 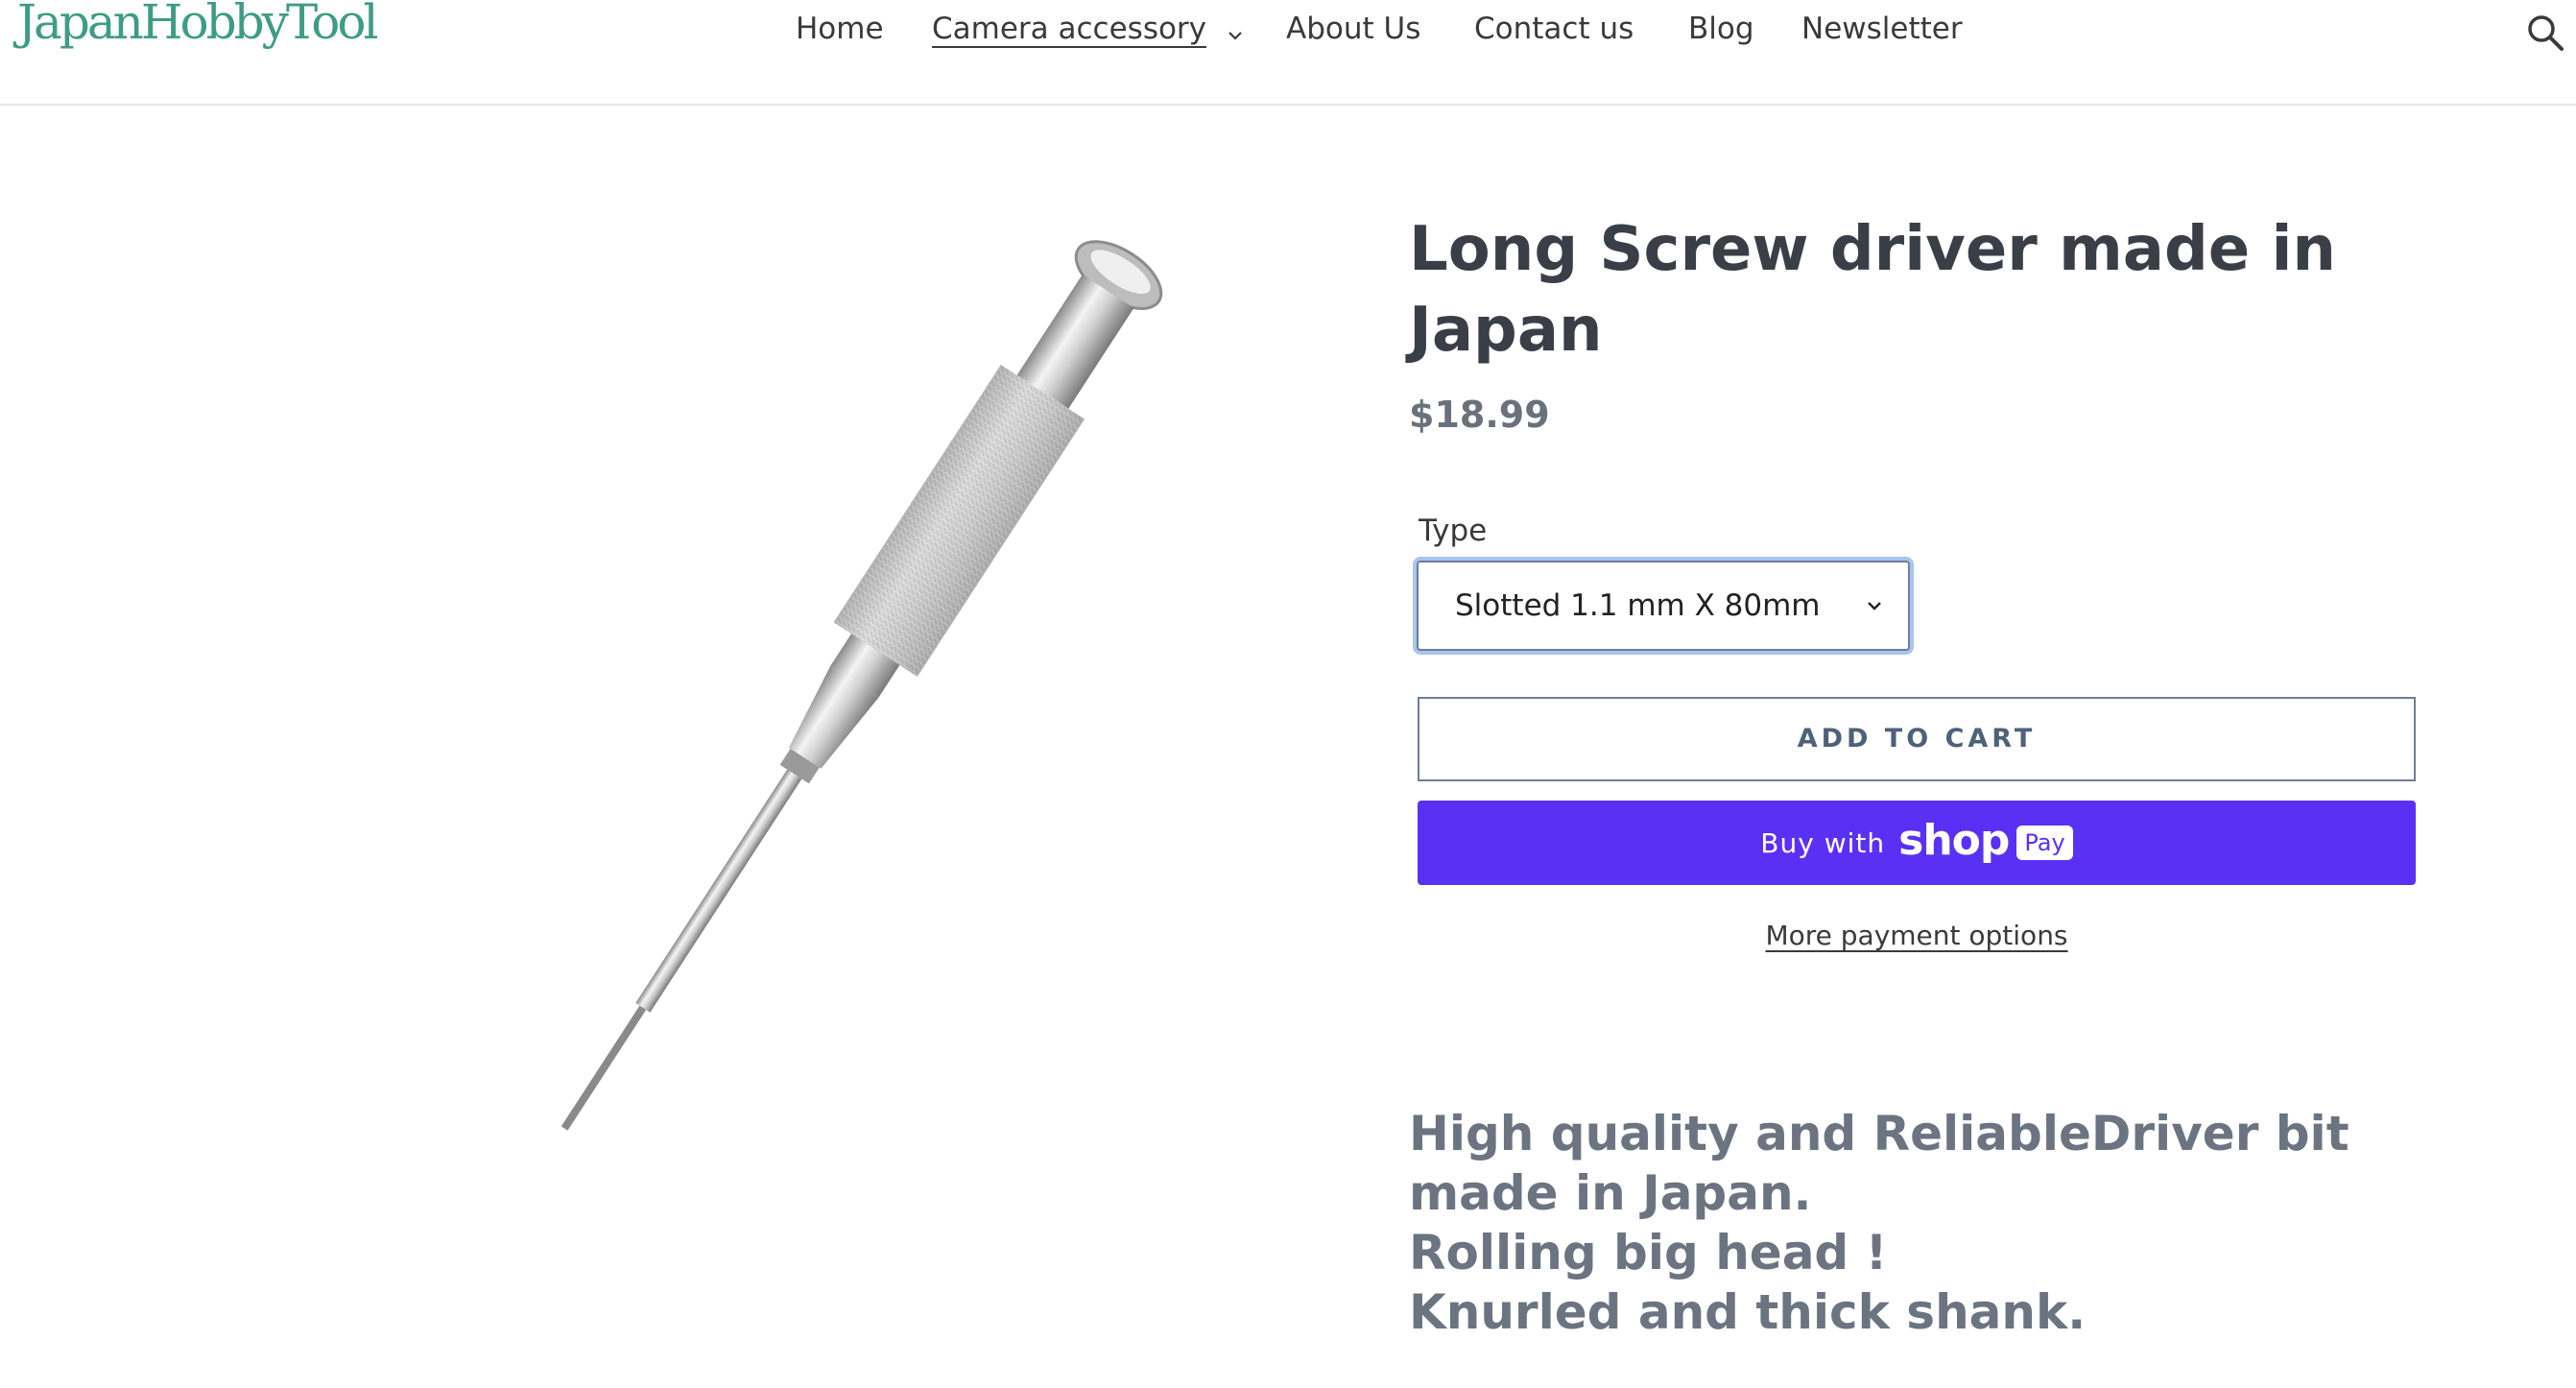 I want to click on nav-camera-accessory-label: Camera accessory, so click(x=1069, y=29).